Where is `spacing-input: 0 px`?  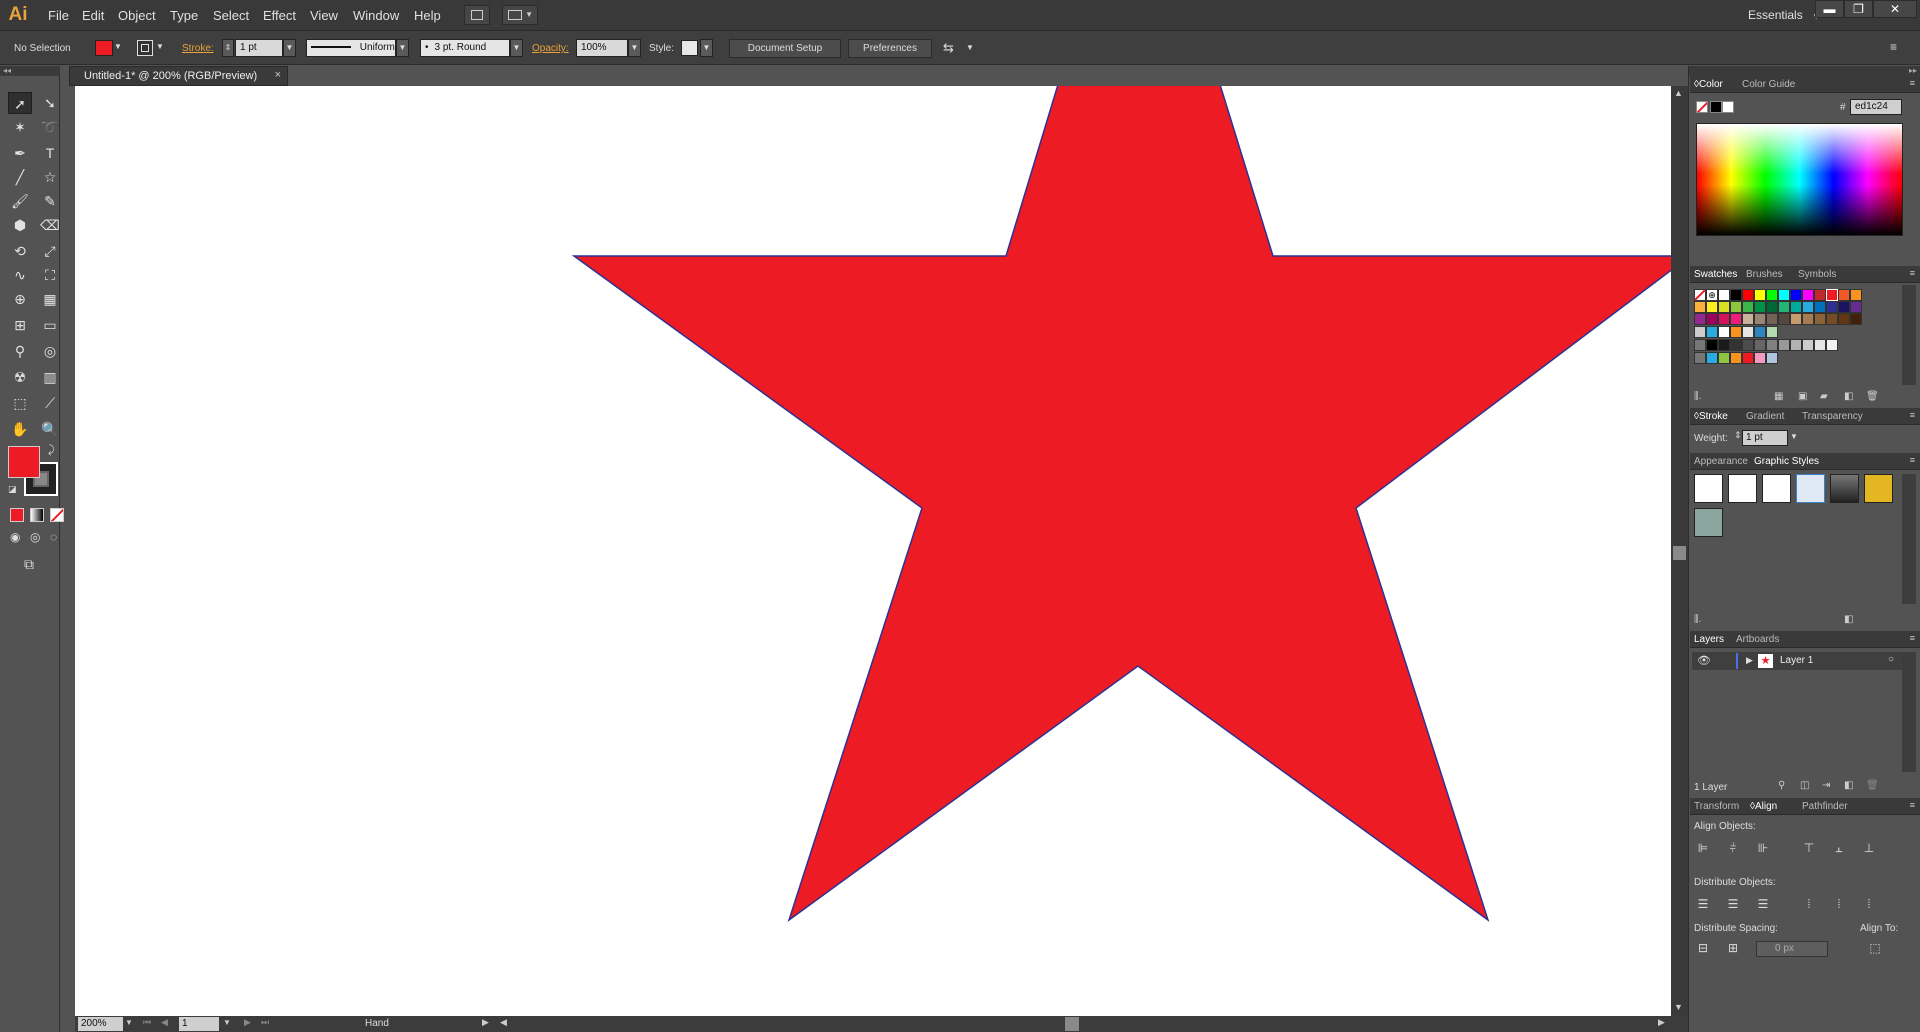 spacing-input: 0 px is located at coordinates (1792, 949).